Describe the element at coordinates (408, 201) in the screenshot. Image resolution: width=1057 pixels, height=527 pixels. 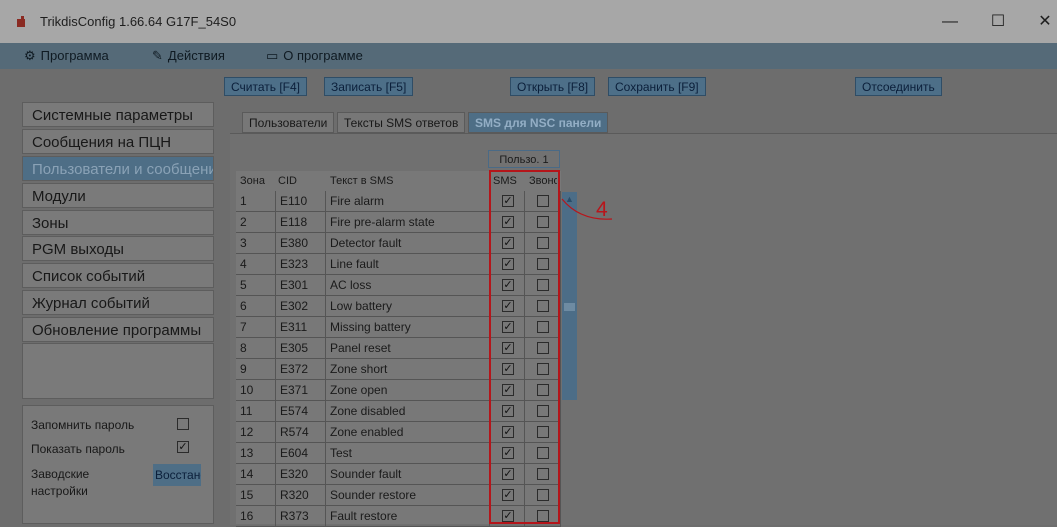
I see `sms-text-cell: Fire alarm` at that location.